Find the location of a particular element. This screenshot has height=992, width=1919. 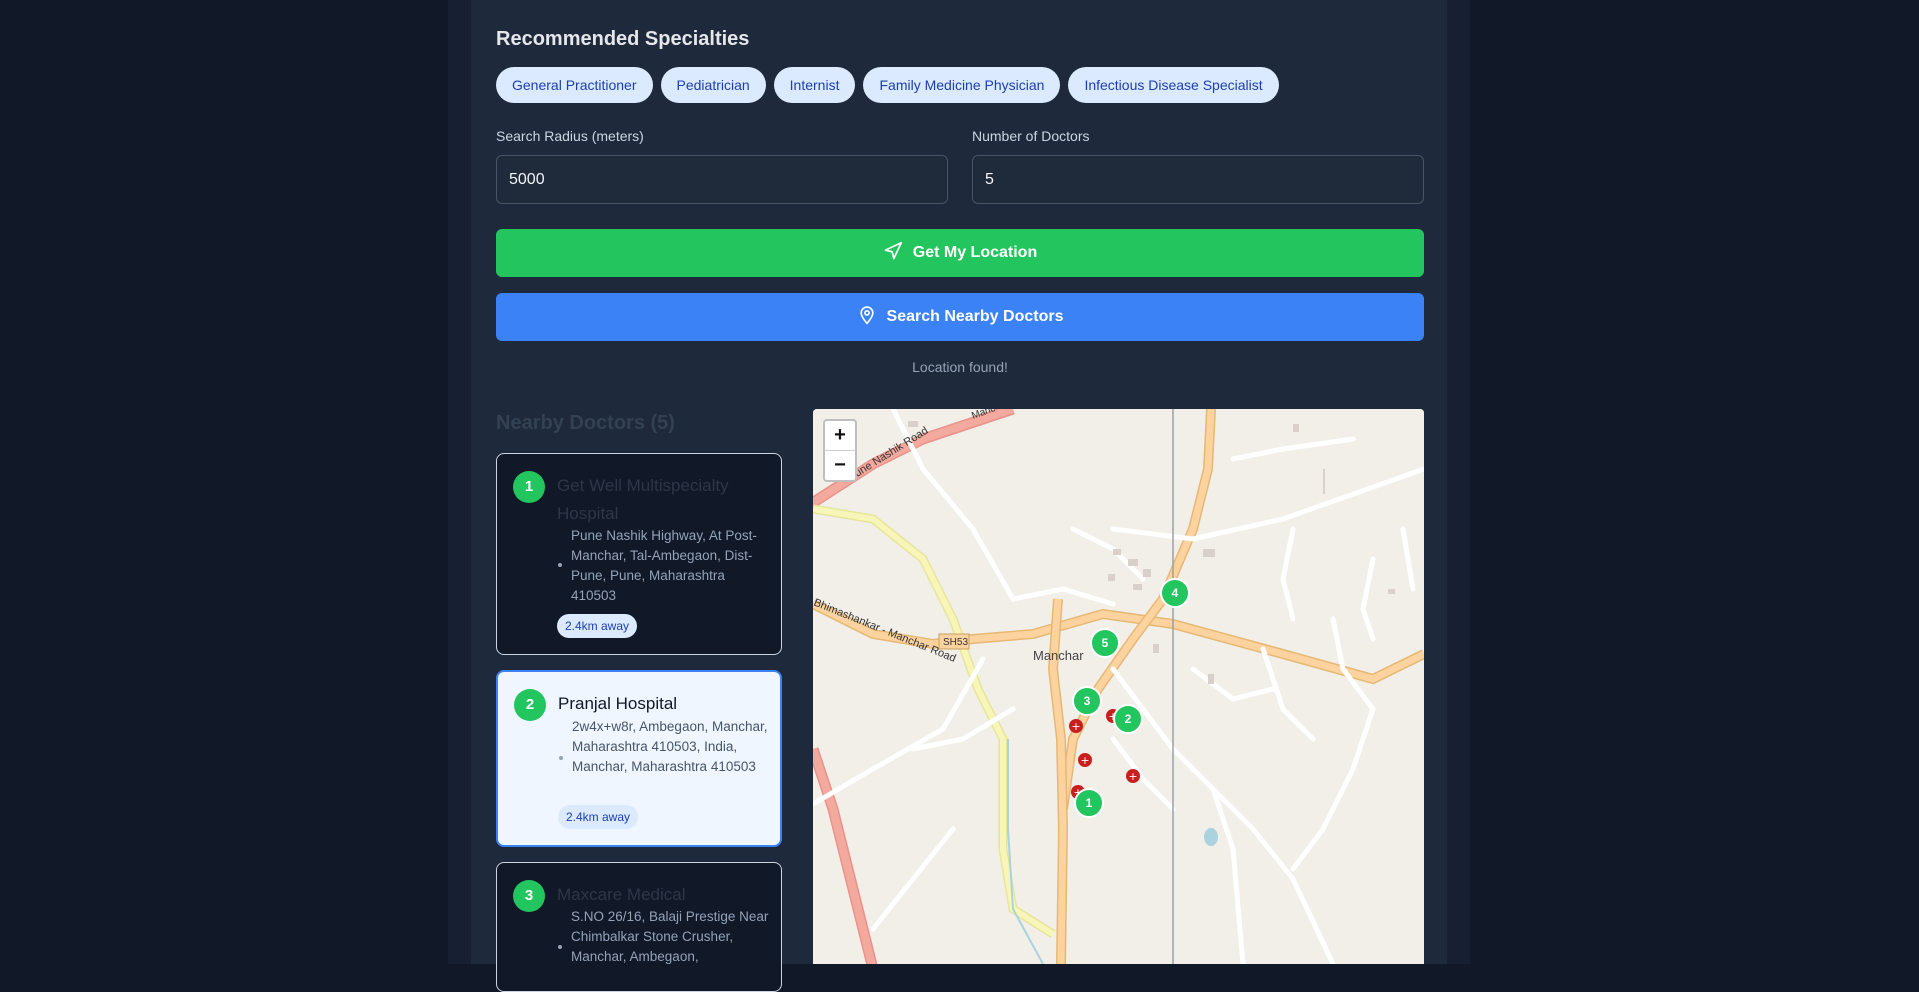

doctor-name: Get Well Multispecialty Hospital is located at coordinates (643, 499).